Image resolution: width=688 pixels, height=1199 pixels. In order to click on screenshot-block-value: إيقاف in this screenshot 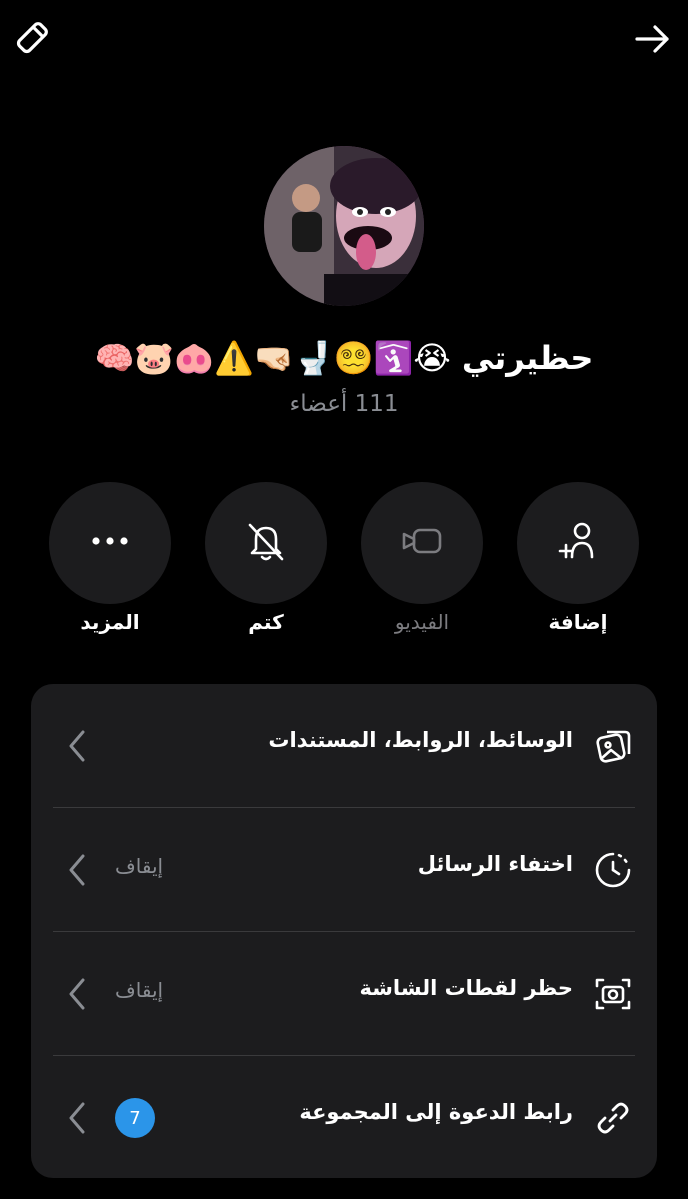, I will do `click(139, 990)`.